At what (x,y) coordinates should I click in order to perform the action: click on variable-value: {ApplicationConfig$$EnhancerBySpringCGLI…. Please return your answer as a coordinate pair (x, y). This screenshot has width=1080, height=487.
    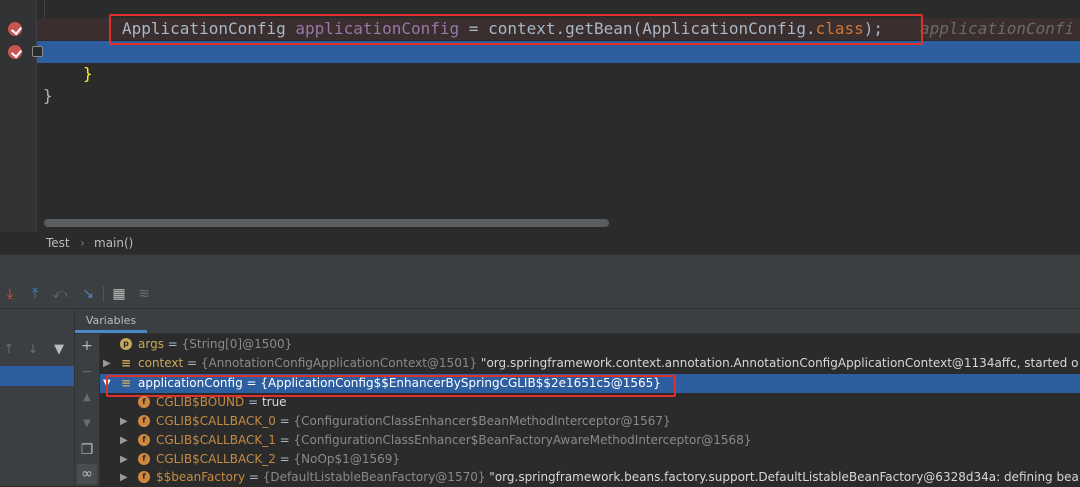
    Looking at the image, I should click on (460, 383).